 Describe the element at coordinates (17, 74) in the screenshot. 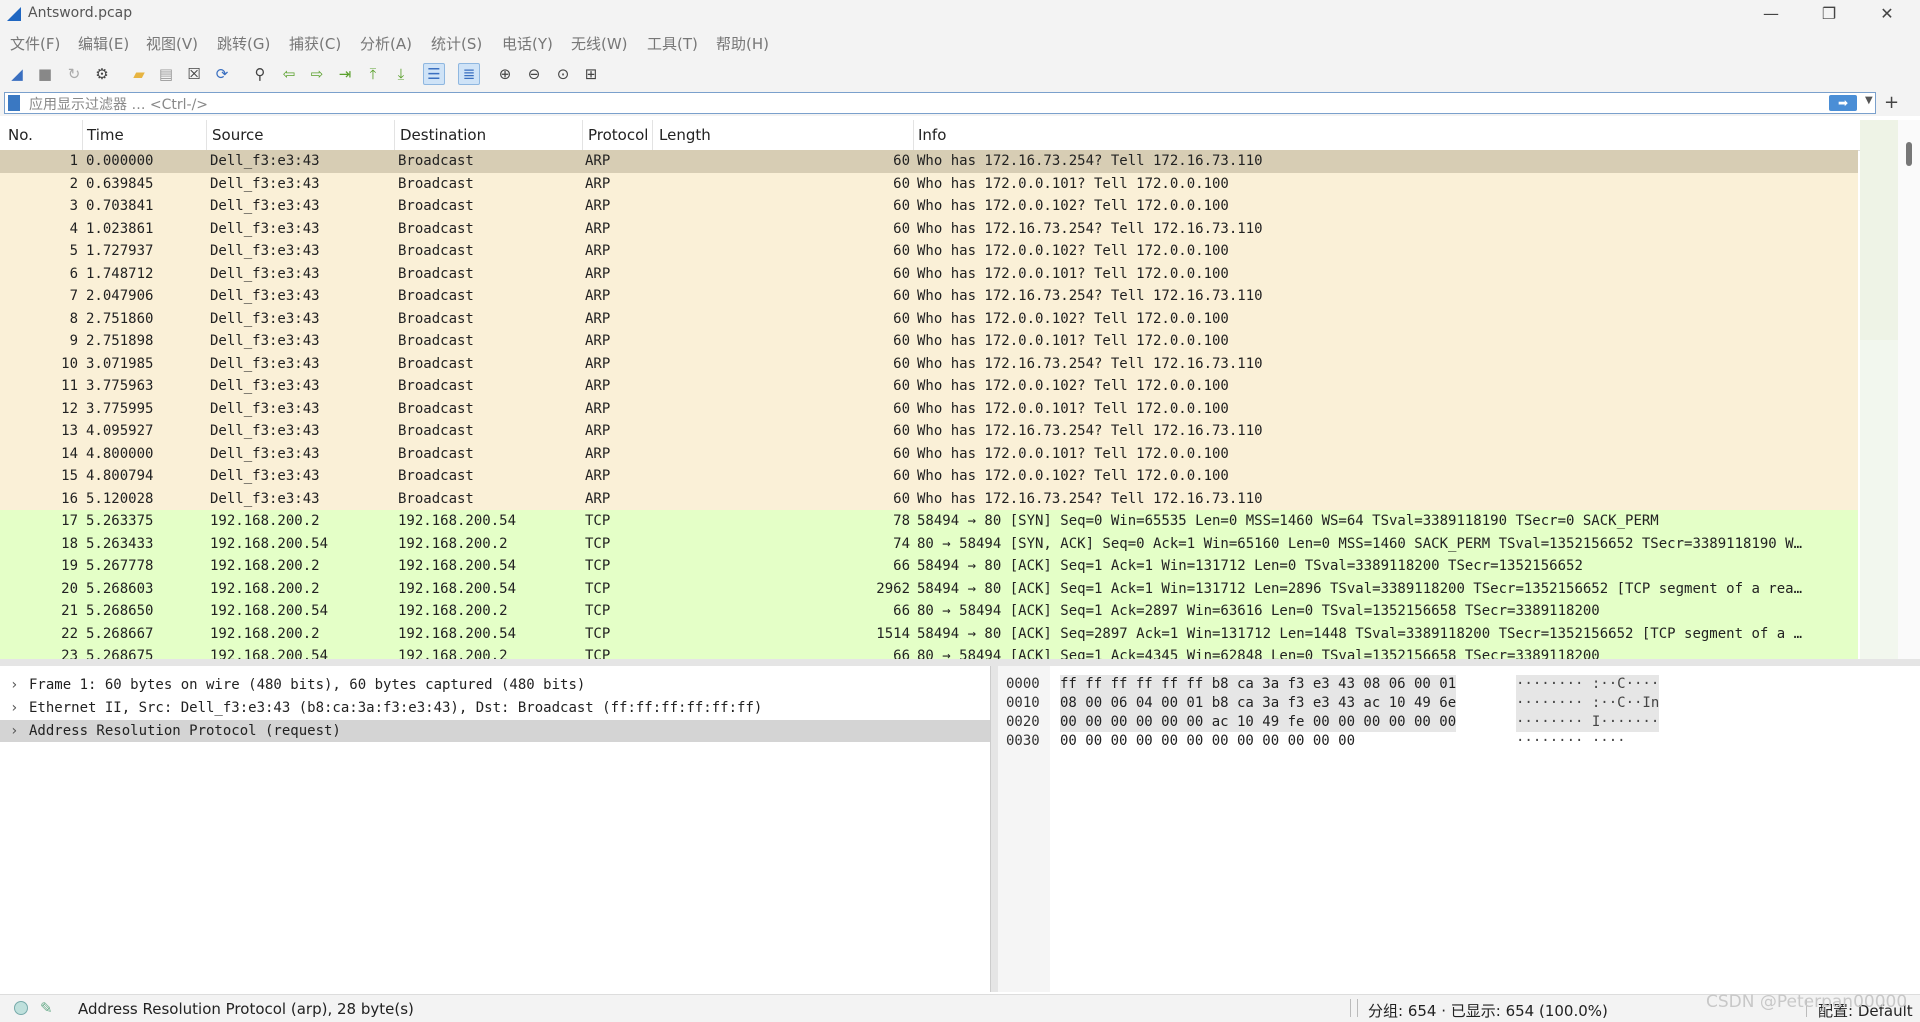

I see `shark-fin-start-icon: ◢` at that location.